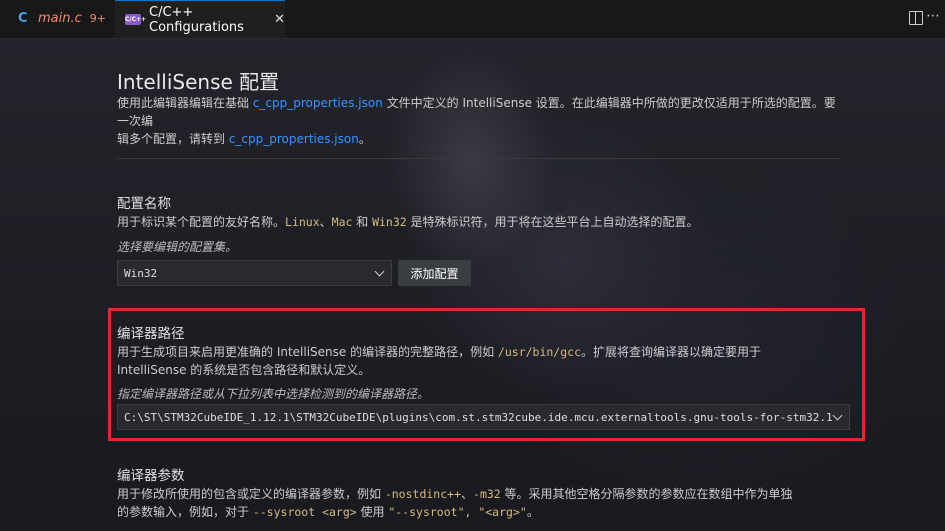 This screenshot has width=945, height=531. Describe the element at coordinates (379, 271) in the screenshot. I see `chevron-down-icon` at that location.